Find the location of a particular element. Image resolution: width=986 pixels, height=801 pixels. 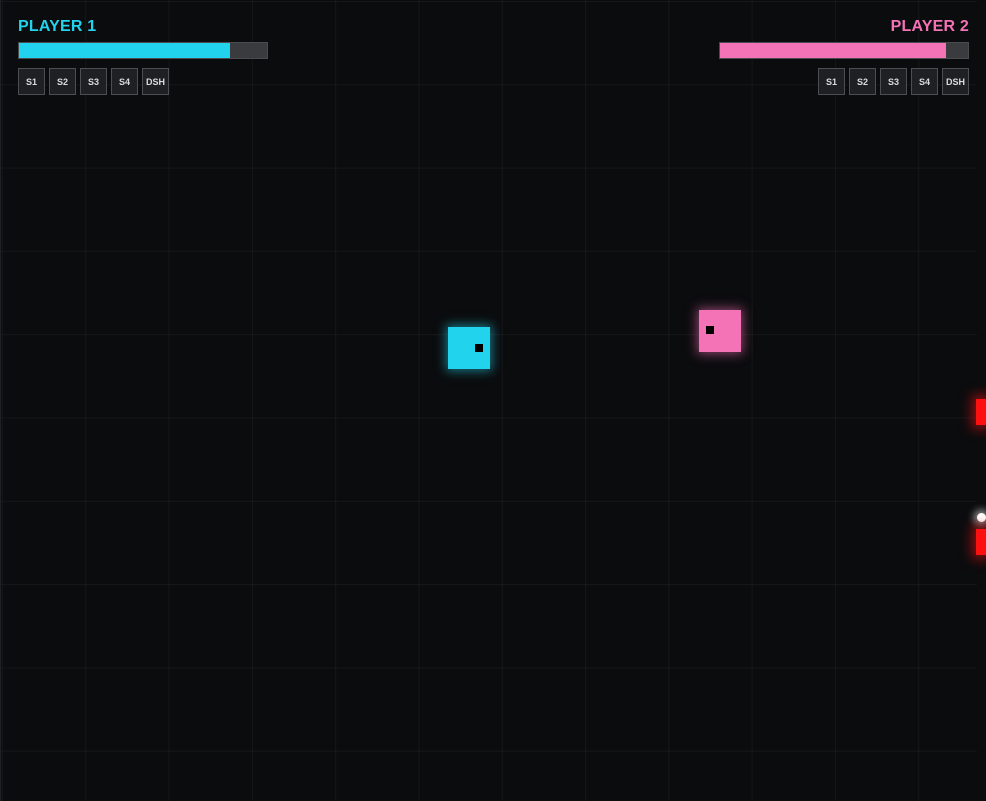

white-orb is located at coordinates (981, 517).